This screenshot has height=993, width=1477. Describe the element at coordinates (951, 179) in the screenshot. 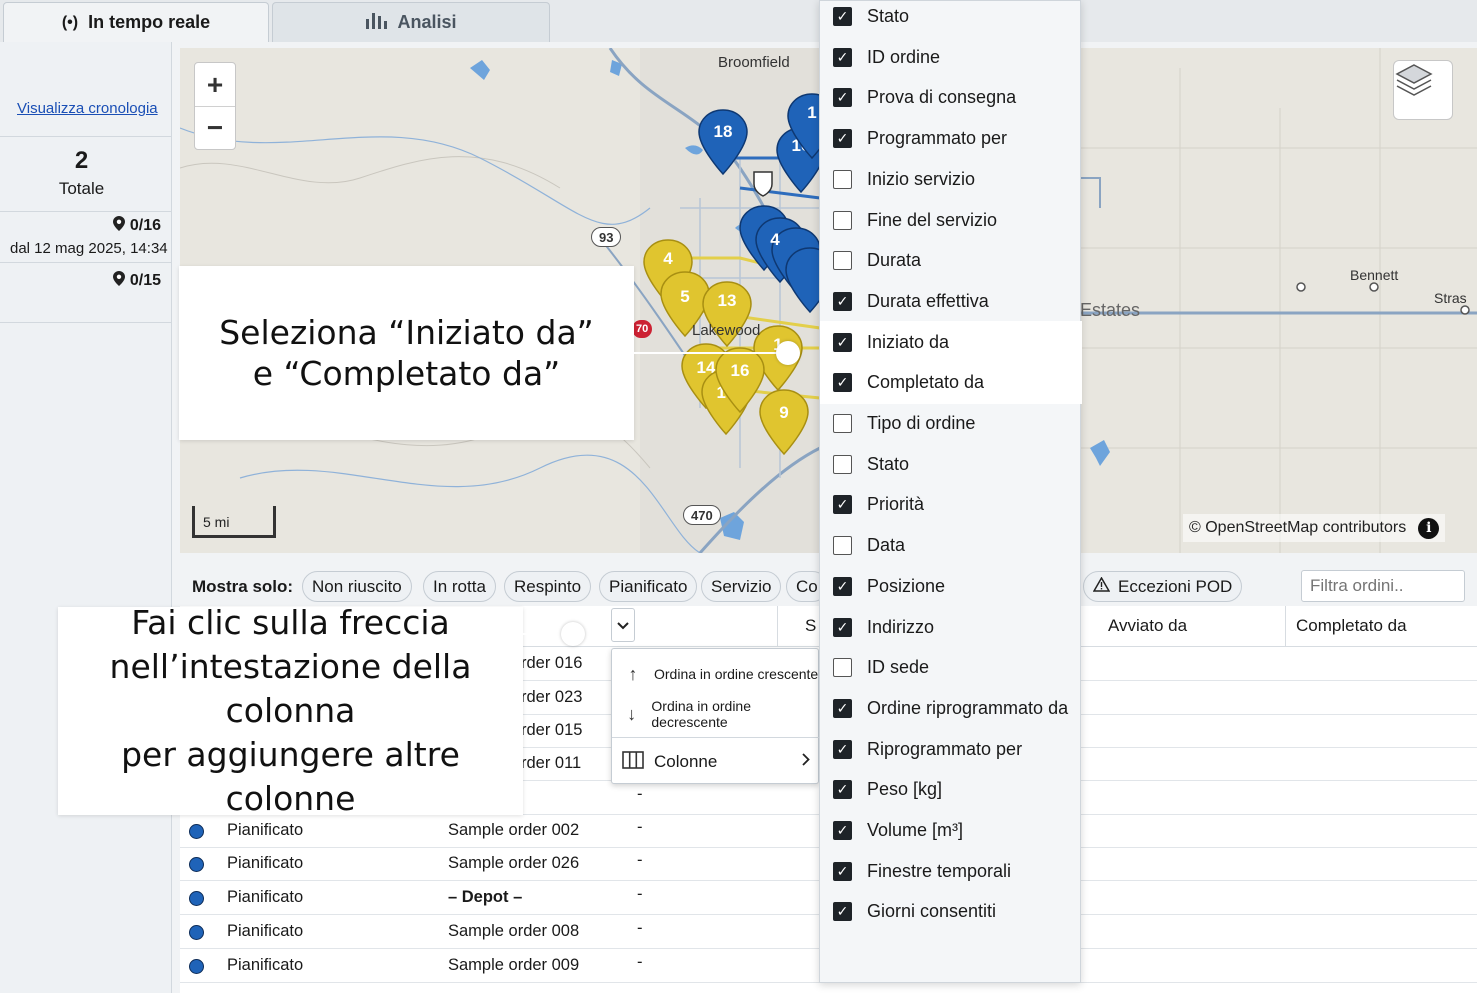

I see `column-option: Inizio servizio` at that location.